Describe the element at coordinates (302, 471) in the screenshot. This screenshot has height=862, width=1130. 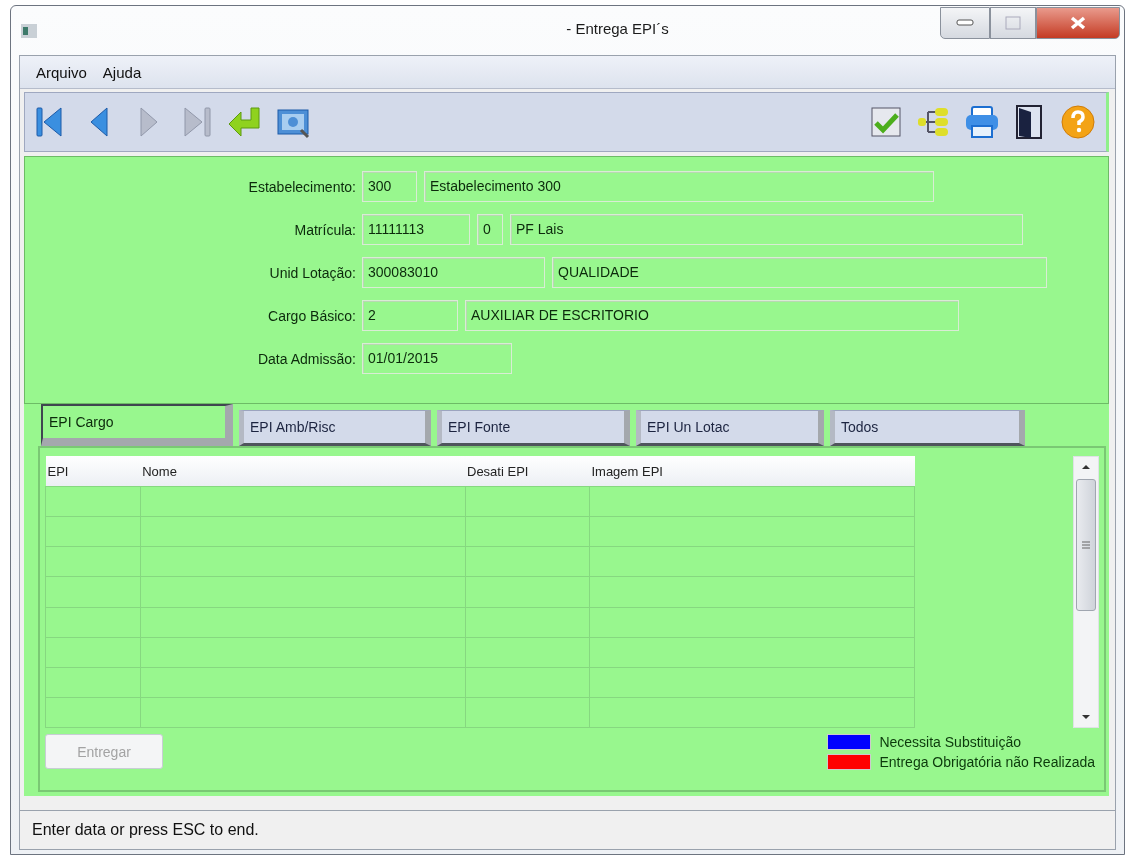
I see `column-header: Nome` at that location.